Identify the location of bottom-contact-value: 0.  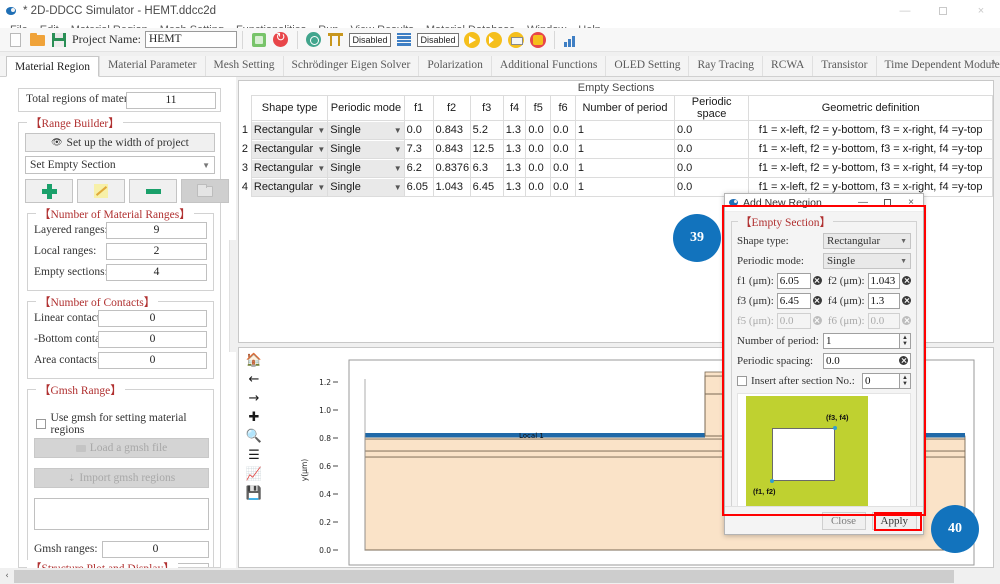
(152, 339).